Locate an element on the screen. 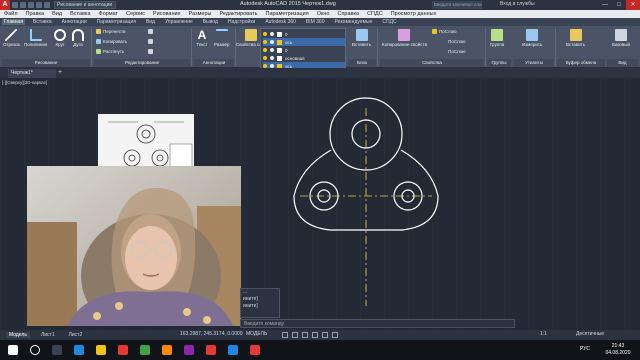 The image size is (640, 360). search-input: Введите ключевое слово/фразу is located at coordinates (457, 5).